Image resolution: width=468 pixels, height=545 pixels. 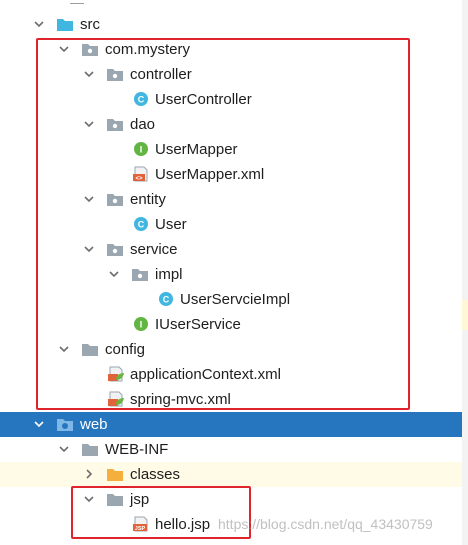 What do you see at coordinates (231, 224) in the screenshot?
I see `tree-node-user: C User` at bounding box center [231, 224].